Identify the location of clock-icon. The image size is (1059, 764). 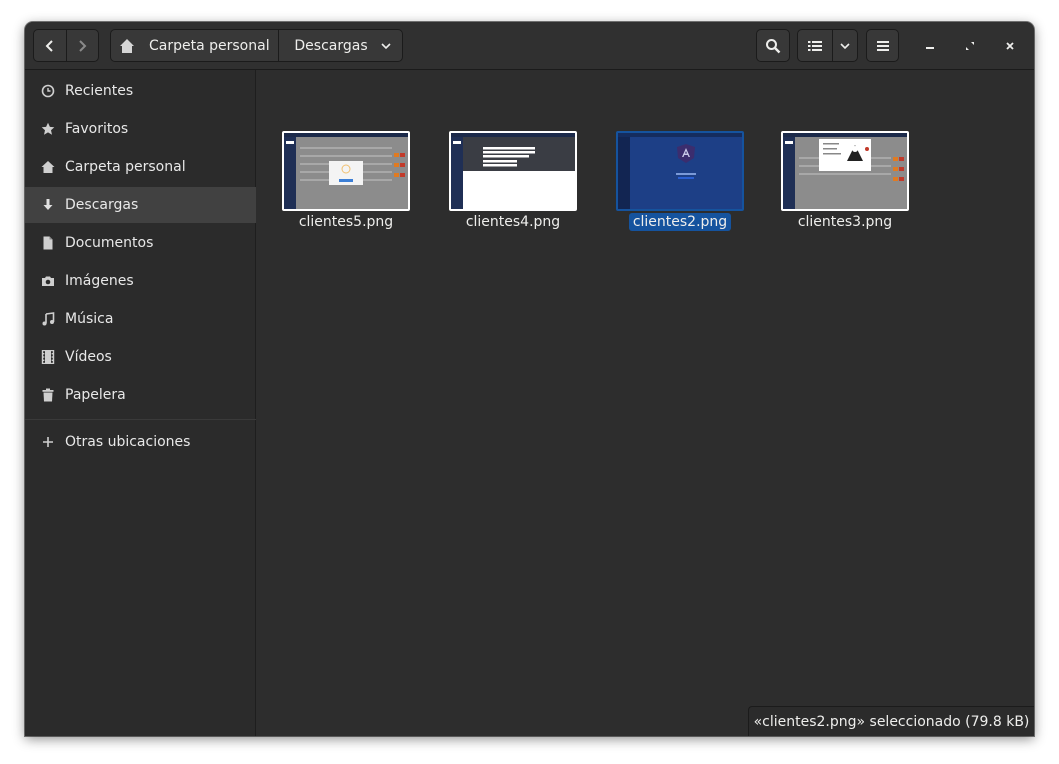
(48, 91).